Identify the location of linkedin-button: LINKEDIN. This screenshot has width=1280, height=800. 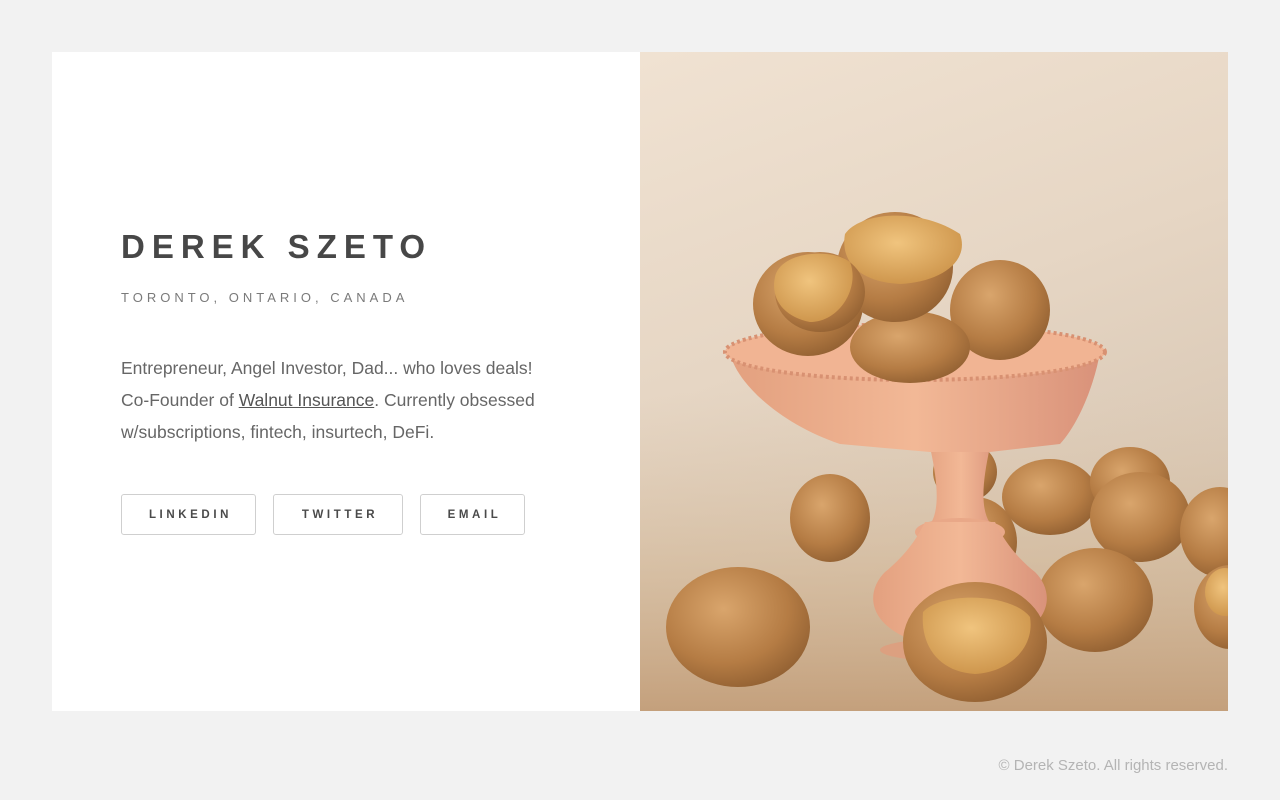
(188, 514).